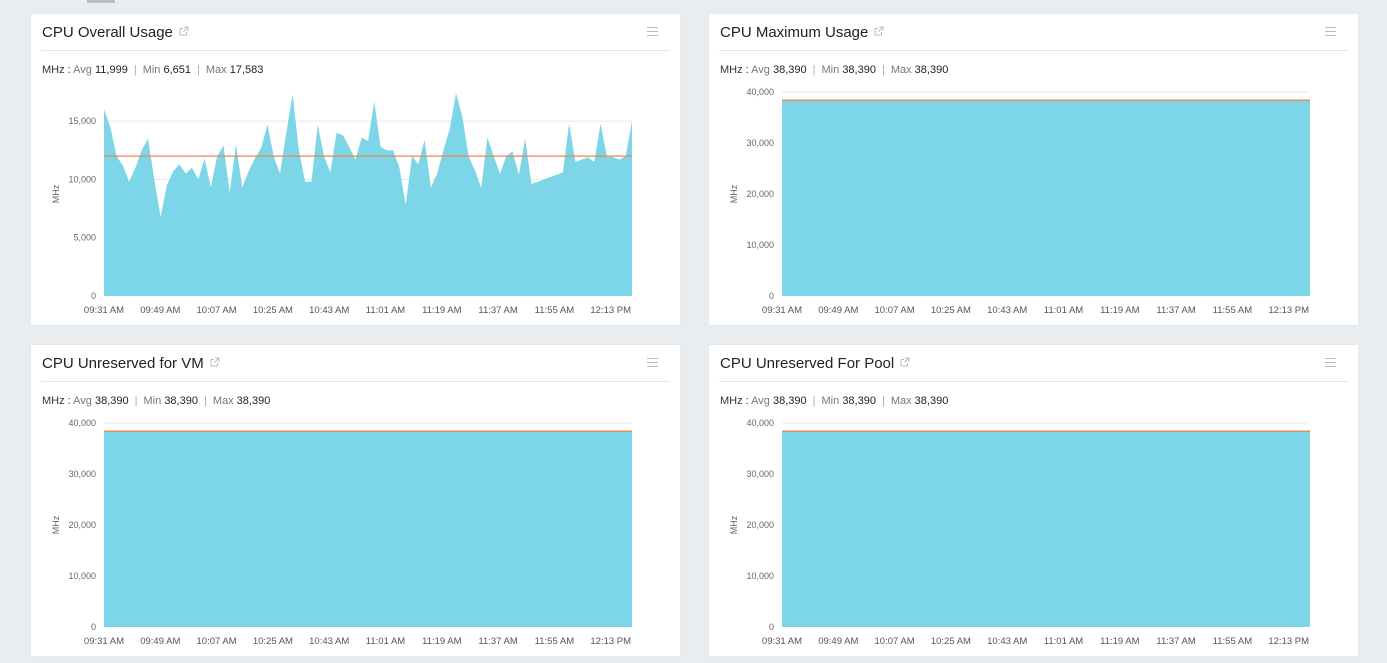 The width and height of the screenshot is (1387, 663). I want to click on y-tick-label: 5,000, so click(84, 238).